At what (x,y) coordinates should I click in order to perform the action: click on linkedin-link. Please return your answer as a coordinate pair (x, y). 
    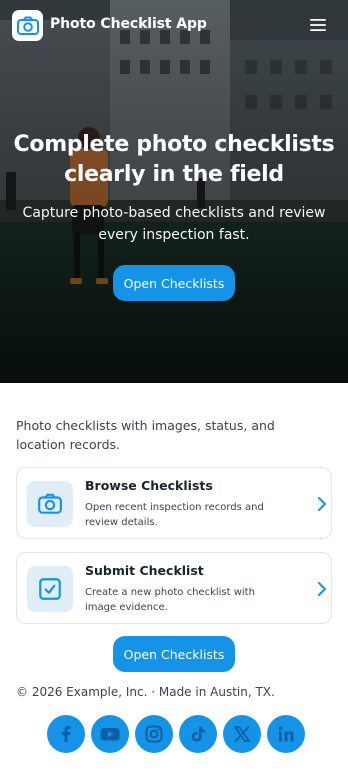
    Looking at the image, I should click on (286, 734).